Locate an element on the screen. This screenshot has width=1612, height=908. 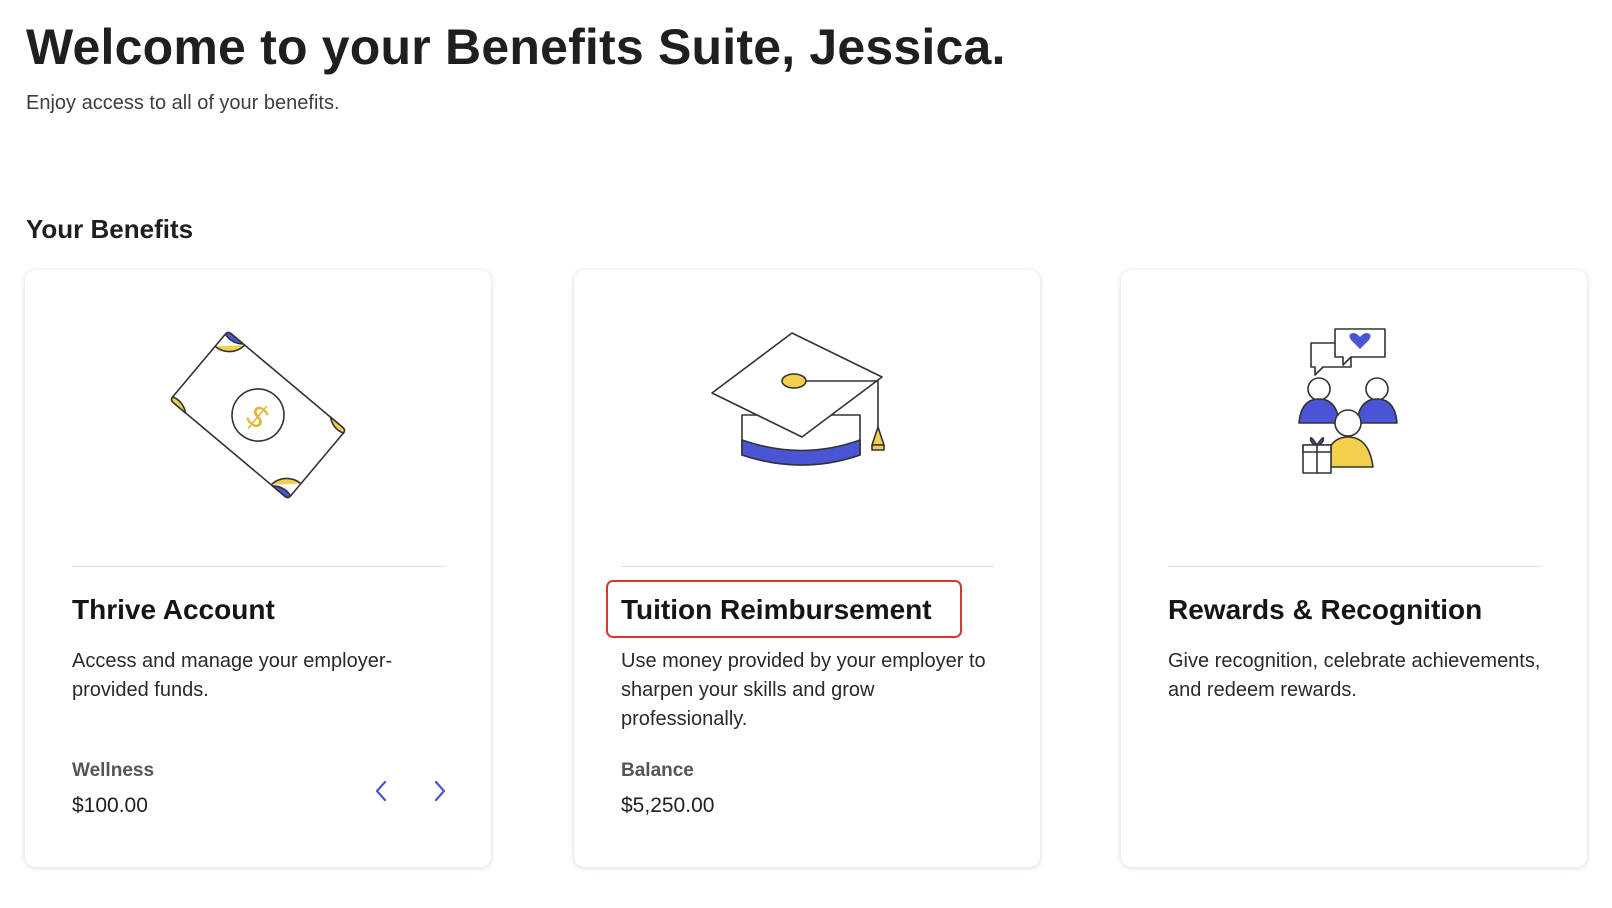
next-account-button is located at coordinates (440, 791).